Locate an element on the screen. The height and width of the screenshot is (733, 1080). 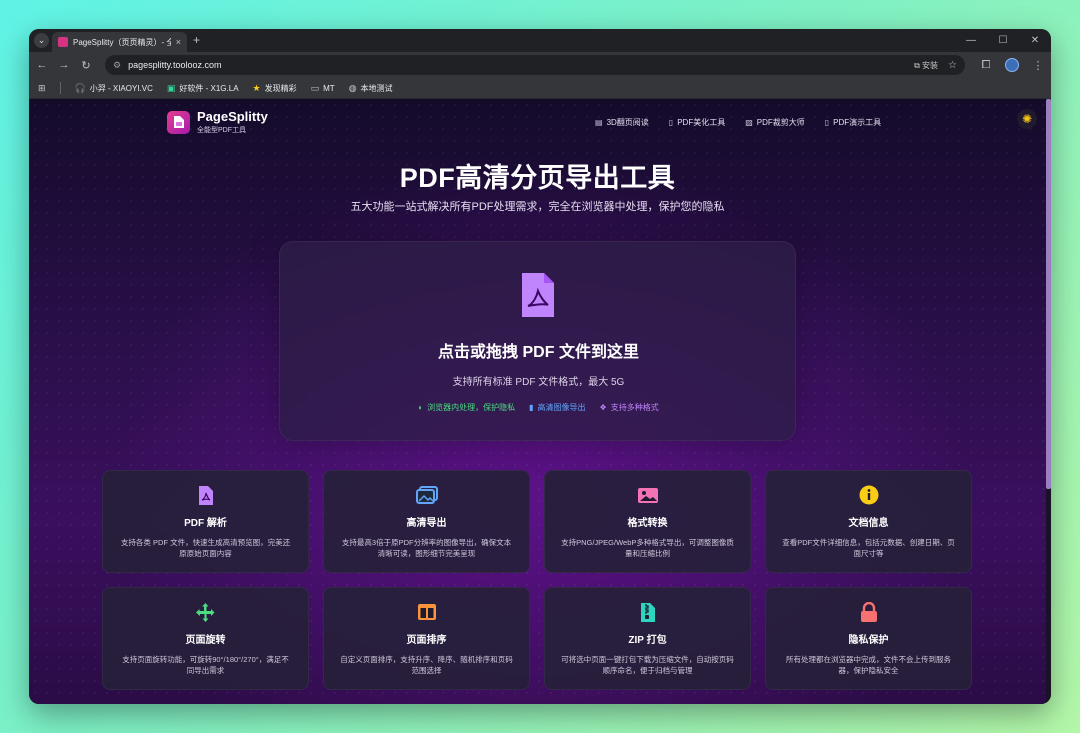
feature-card-pdf-parse: PDF 解析 支持各类 PDF 文件，快速生成高清预览图，完美还原原始页面内容 is located at coordinates (205, 521).